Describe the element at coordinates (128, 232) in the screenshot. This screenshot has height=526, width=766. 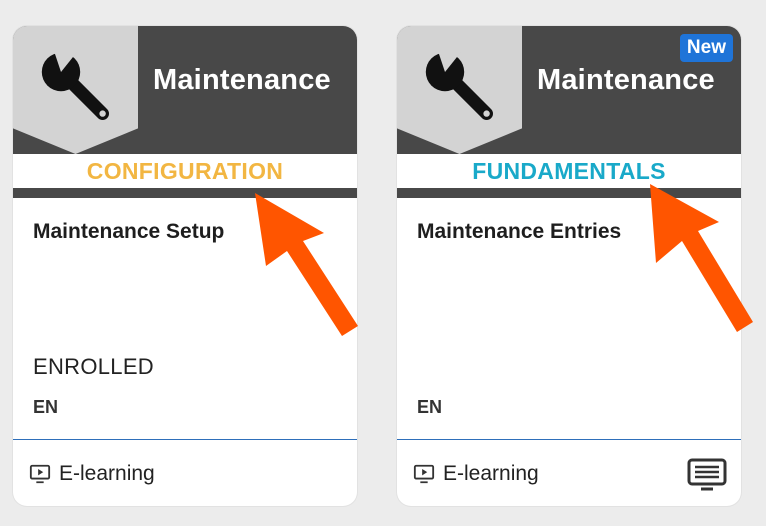
I see `course-title: Maintenance Setup` at that location.